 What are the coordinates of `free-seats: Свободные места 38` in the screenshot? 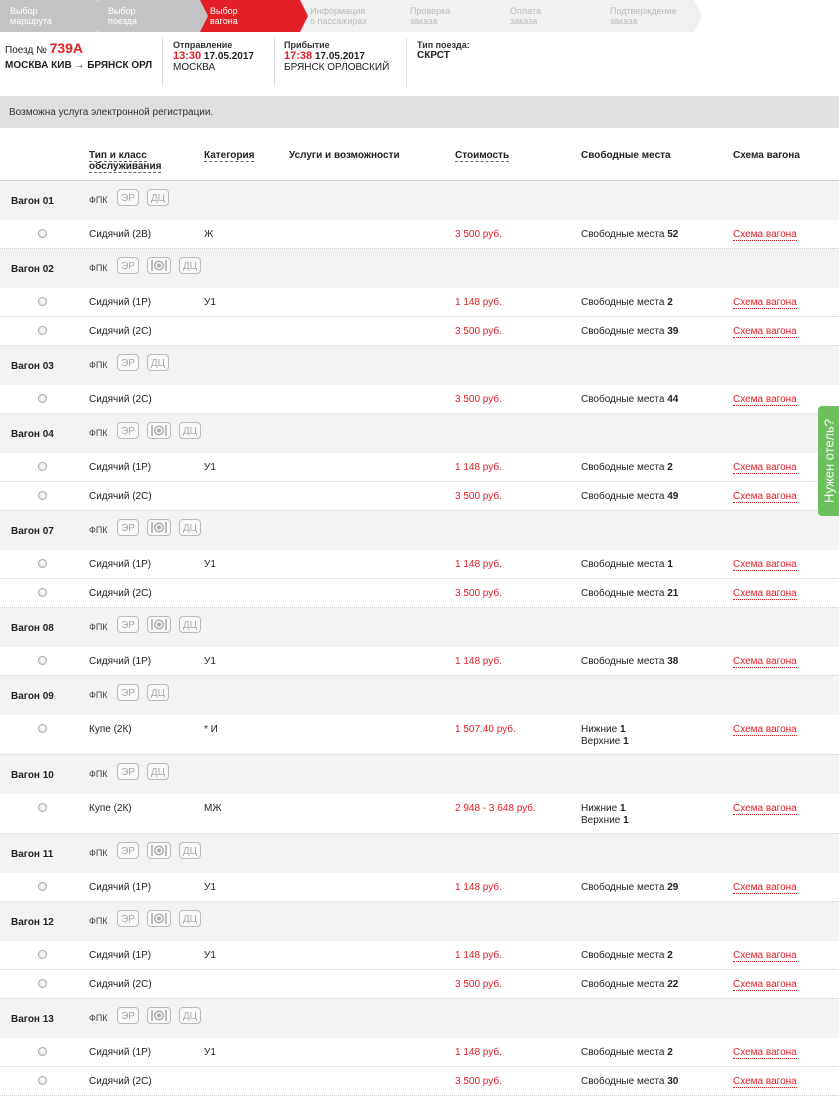 It's located at (630, 661).